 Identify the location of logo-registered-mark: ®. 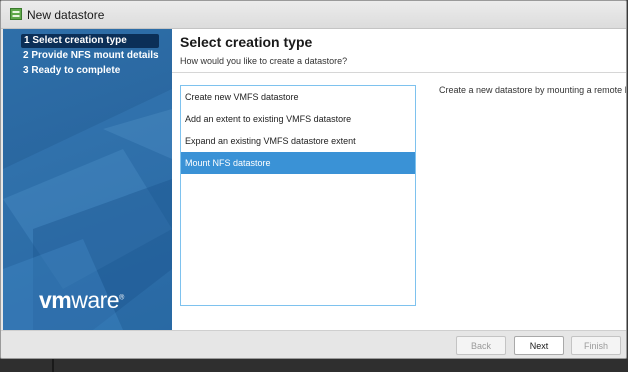
(121, 298).